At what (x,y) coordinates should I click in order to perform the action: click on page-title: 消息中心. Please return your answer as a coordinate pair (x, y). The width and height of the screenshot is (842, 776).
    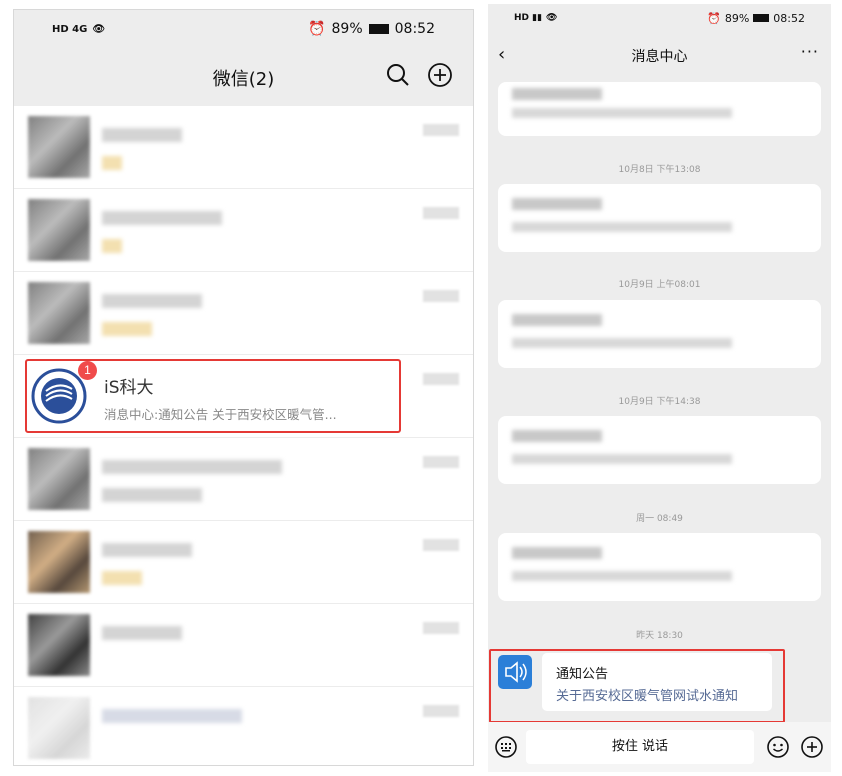
    Looking at the image, I should click on (659, 57).